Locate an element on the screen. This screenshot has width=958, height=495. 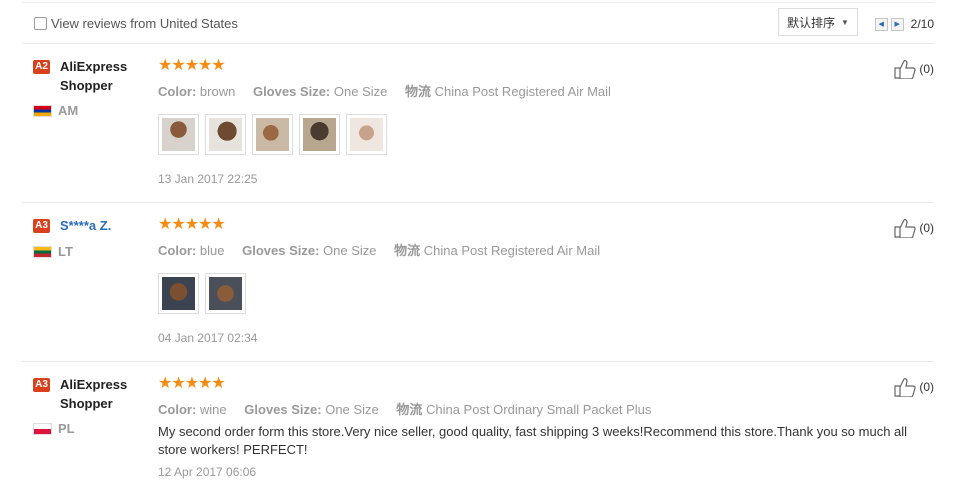
sort-label: 默认排序 is located at coordinates (811, 22).